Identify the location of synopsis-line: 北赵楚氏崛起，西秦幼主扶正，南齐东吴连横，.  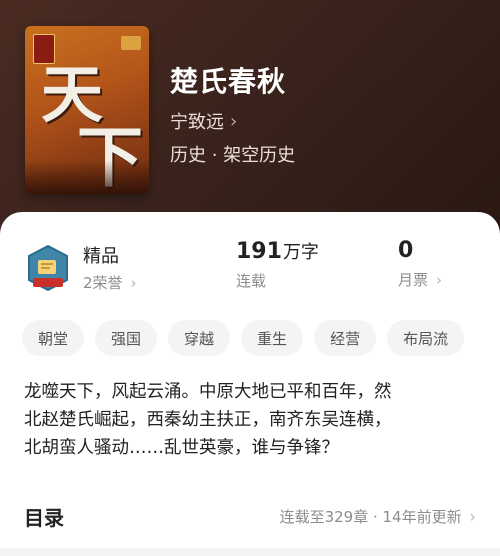
(208, 420).